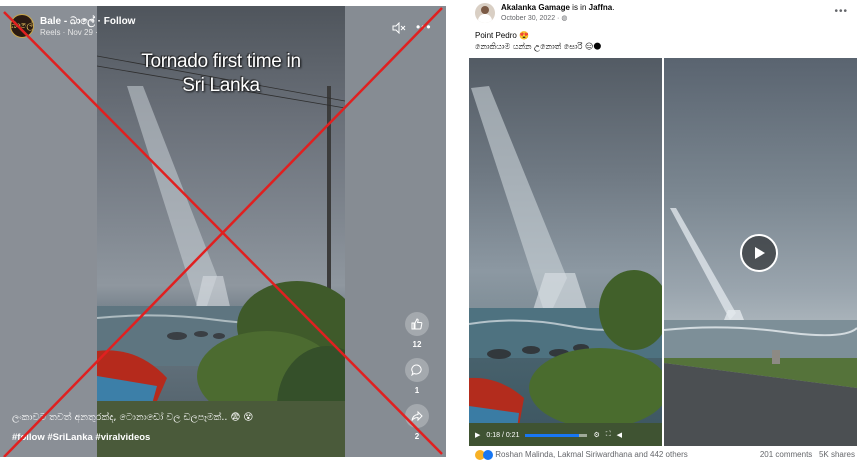 This screenshot has width=858, height=461. Describe the element at coordinates (484, 455) in the screenshot. I see `reaction-icons` at that location.